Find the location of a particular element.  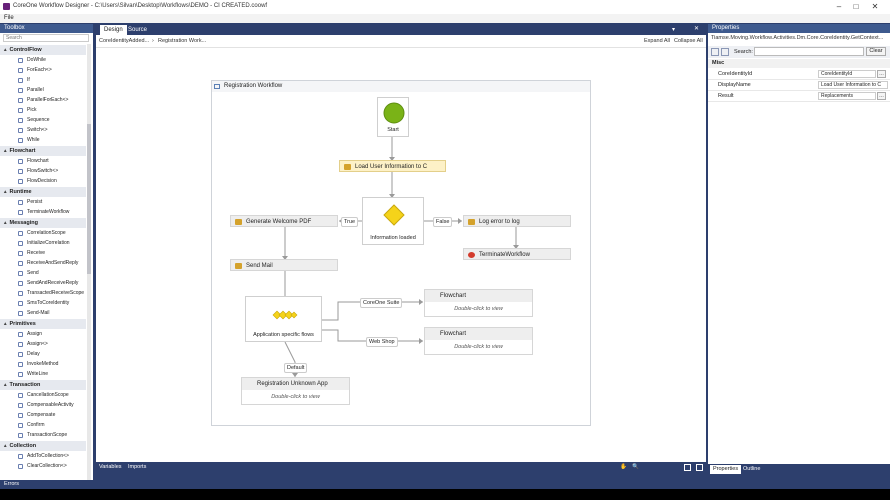

pan-icon: ✋ is located at coordinates (623, 467).